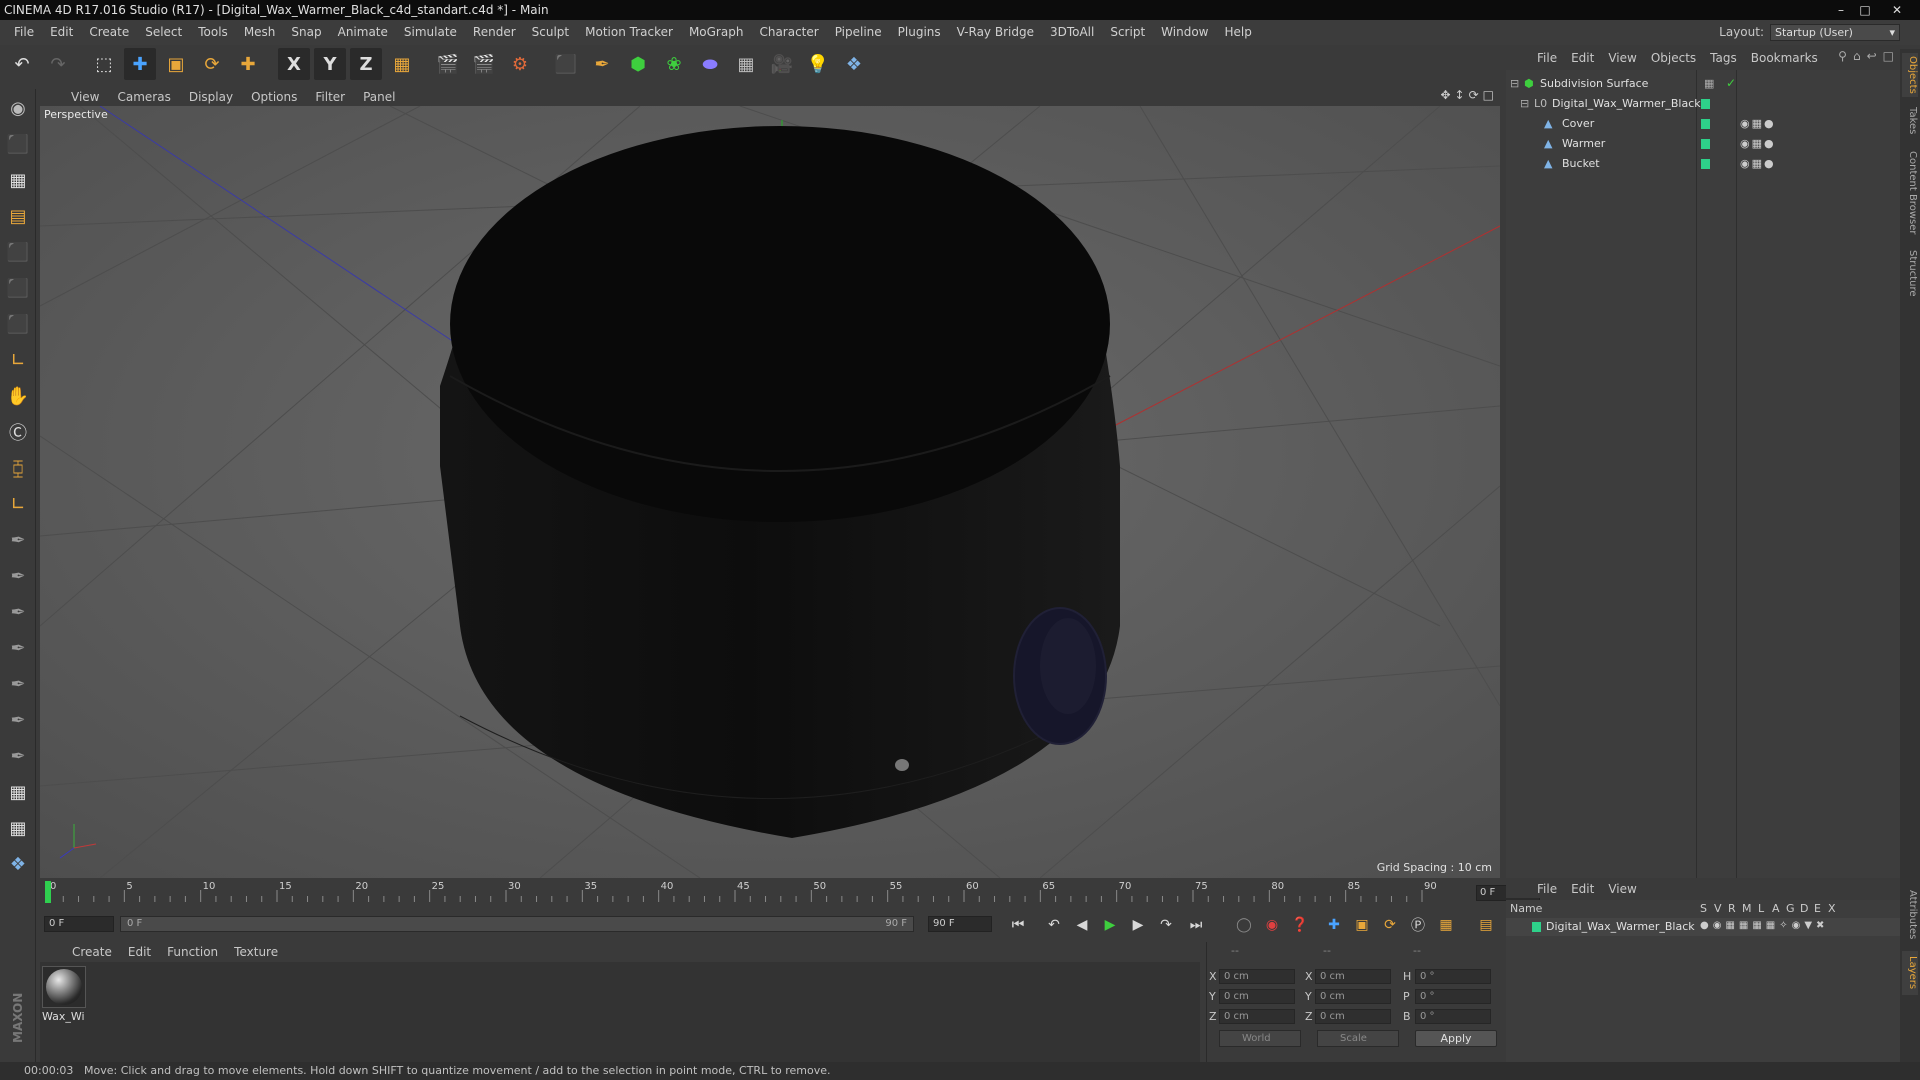 The width and height of the screenshot is (1920, 1080). Describe the element at coordinates (1547, 889) in the screenshot. I see `layer-menu-file: File` at that location.